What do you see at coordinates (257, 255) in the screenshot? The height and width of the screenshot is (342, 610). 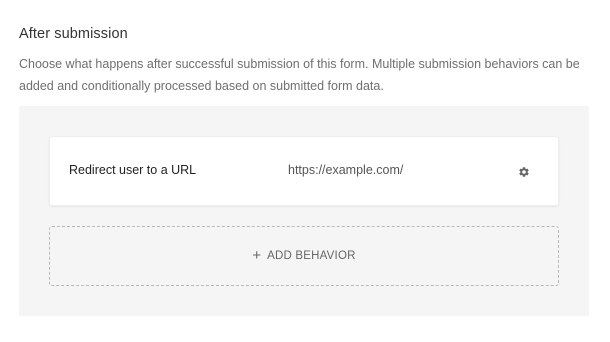 I see `plus-icon: +` at bounding box center [257, 255].